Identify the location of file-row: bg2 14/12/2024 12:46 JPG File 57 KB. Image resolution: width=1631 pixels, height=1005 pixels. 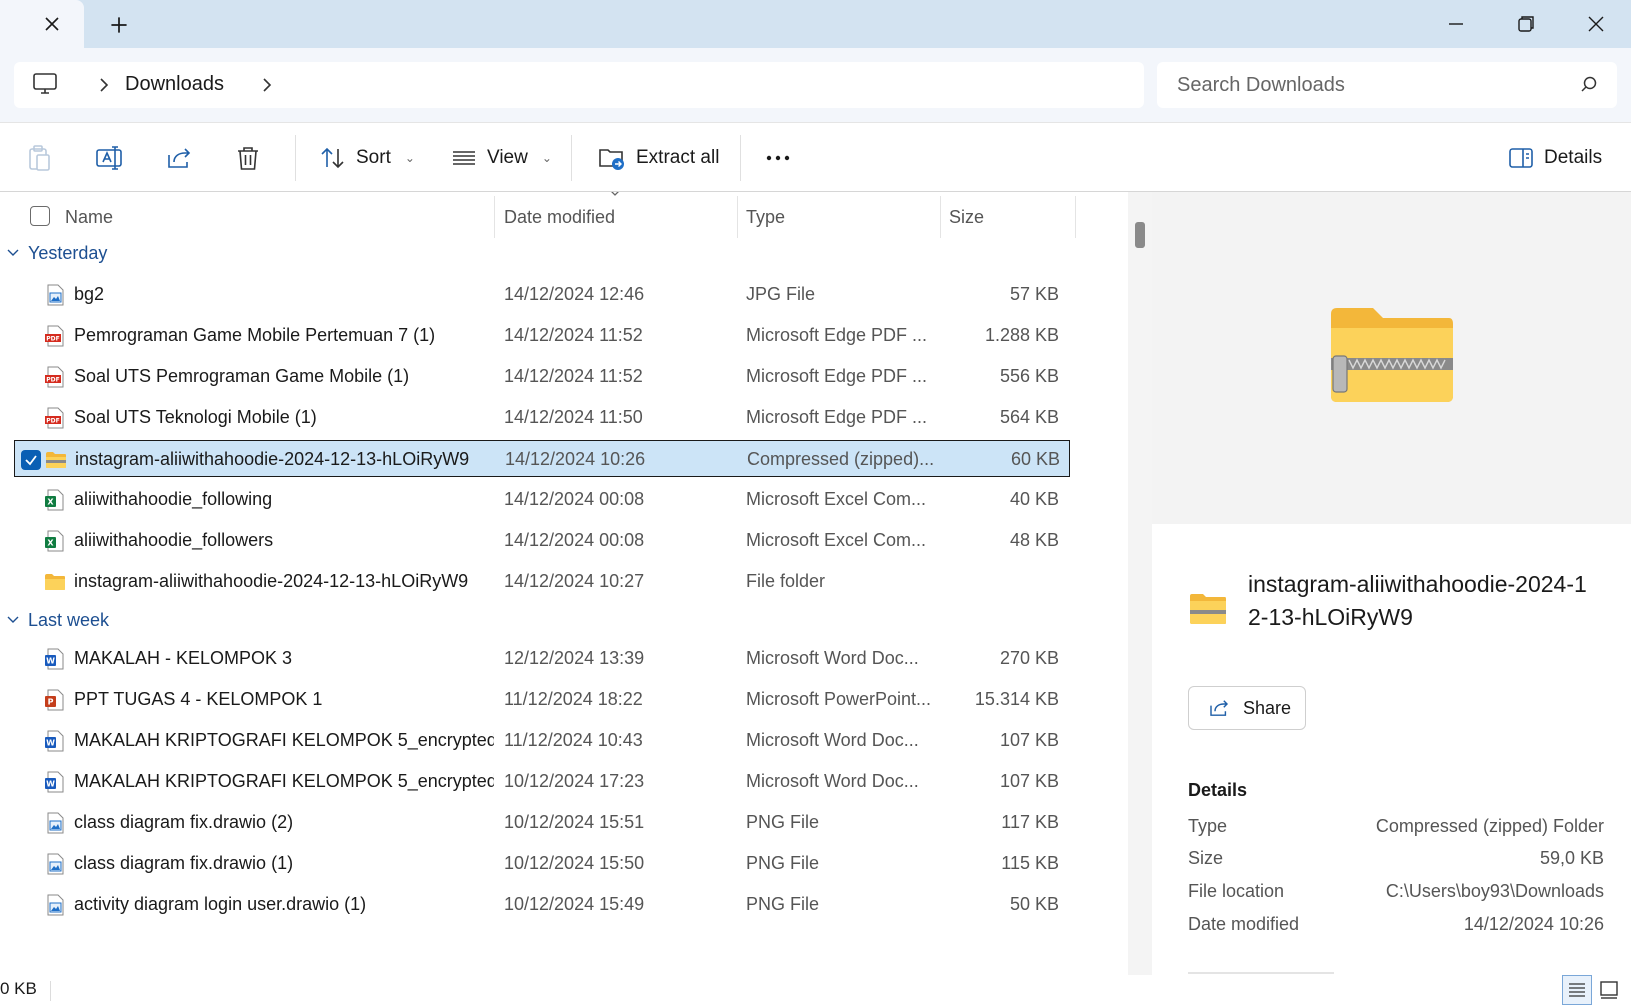
(542, 294).